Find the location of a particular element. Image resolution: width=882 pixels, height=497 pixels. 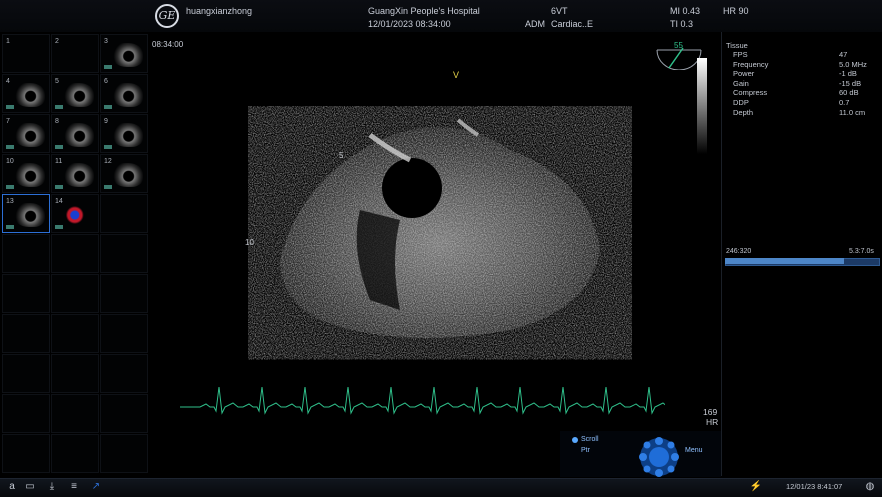

param-value: 11.0 cm is located at coordinates (852, 112).